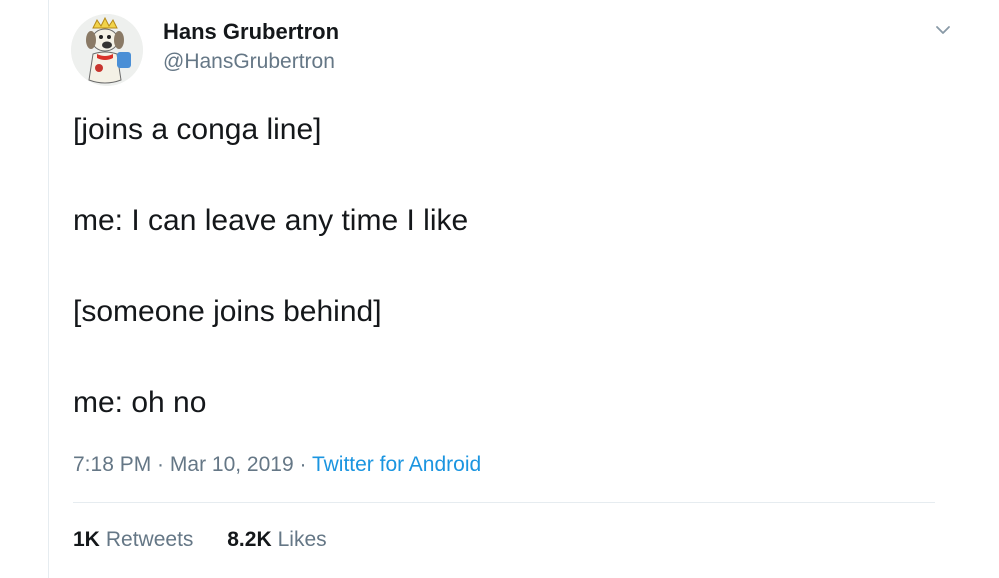 The image size is (999, 578). I want to click on tweet-source-link: Twitter for Android, so click(396, 464).